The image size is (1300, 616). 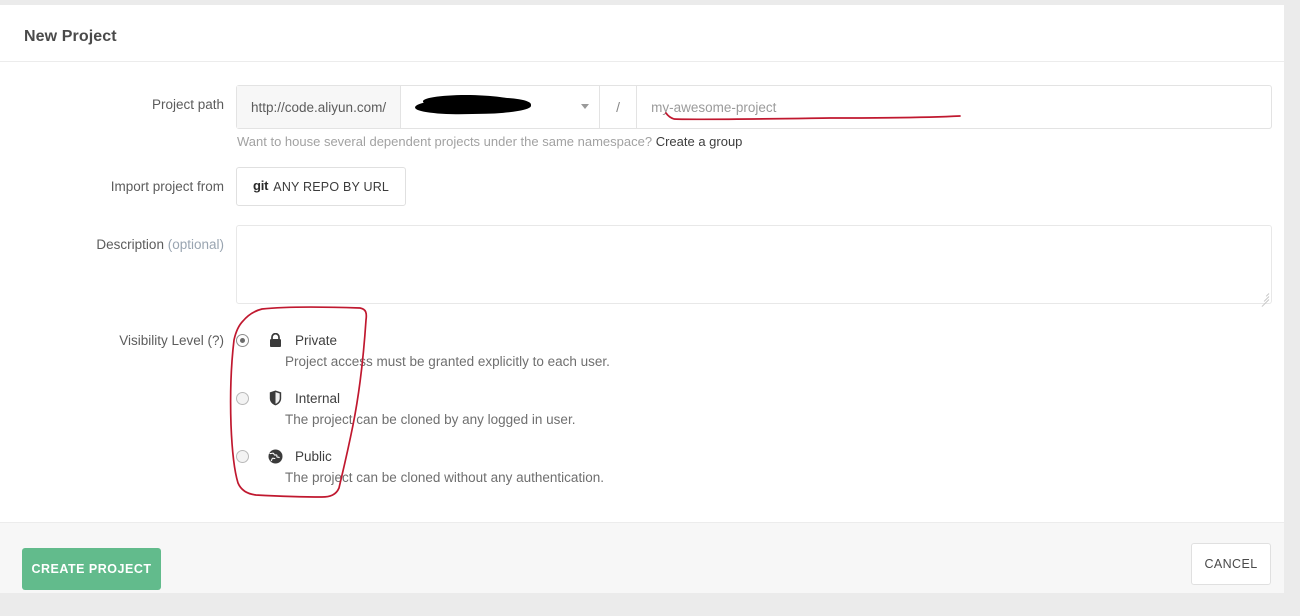 I want to click on namespace-select, so click(x=501, y=107).